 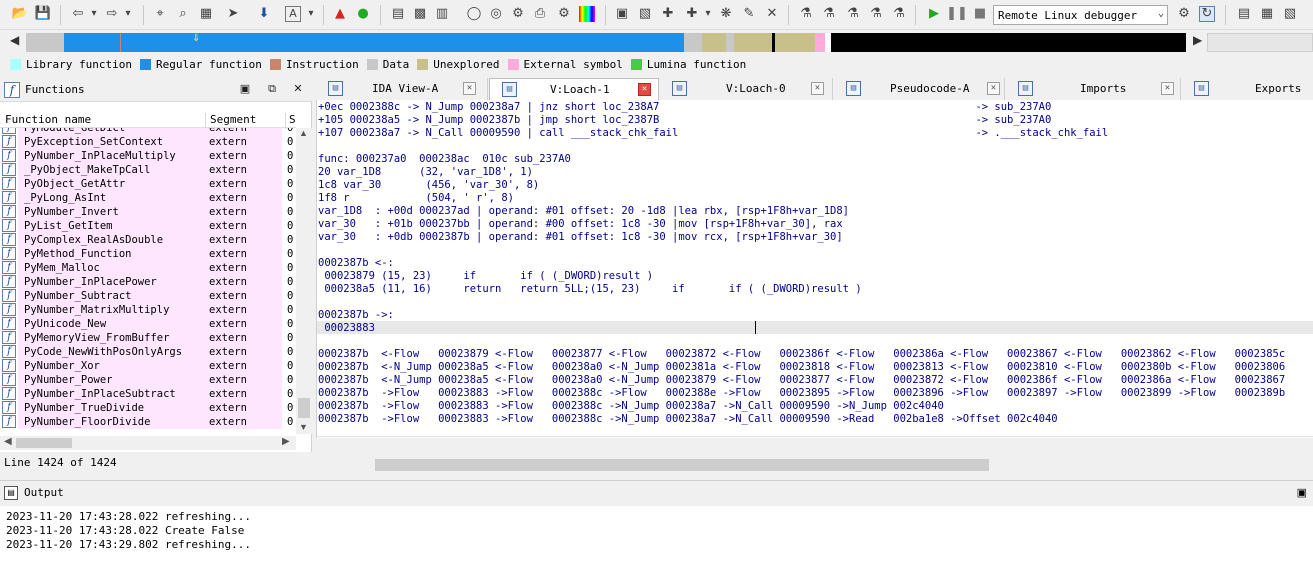 What do you see at coordinates (726, 14) in the screenshot?
I see `add-breakpoint-icon: ❋` at bounding box center [726, 14].